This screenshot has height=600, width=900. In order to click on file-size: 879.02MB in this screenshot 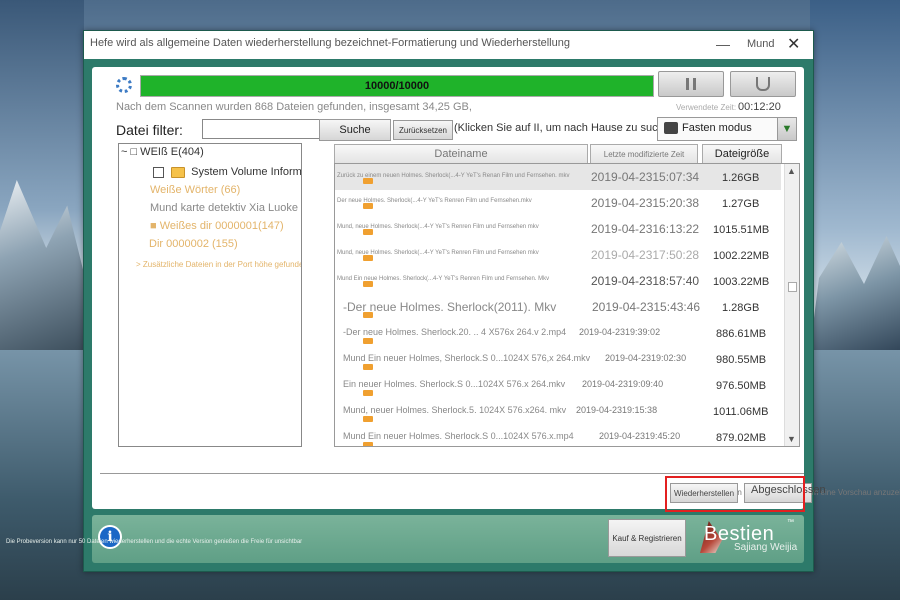, I will do `click(741, 438)`.